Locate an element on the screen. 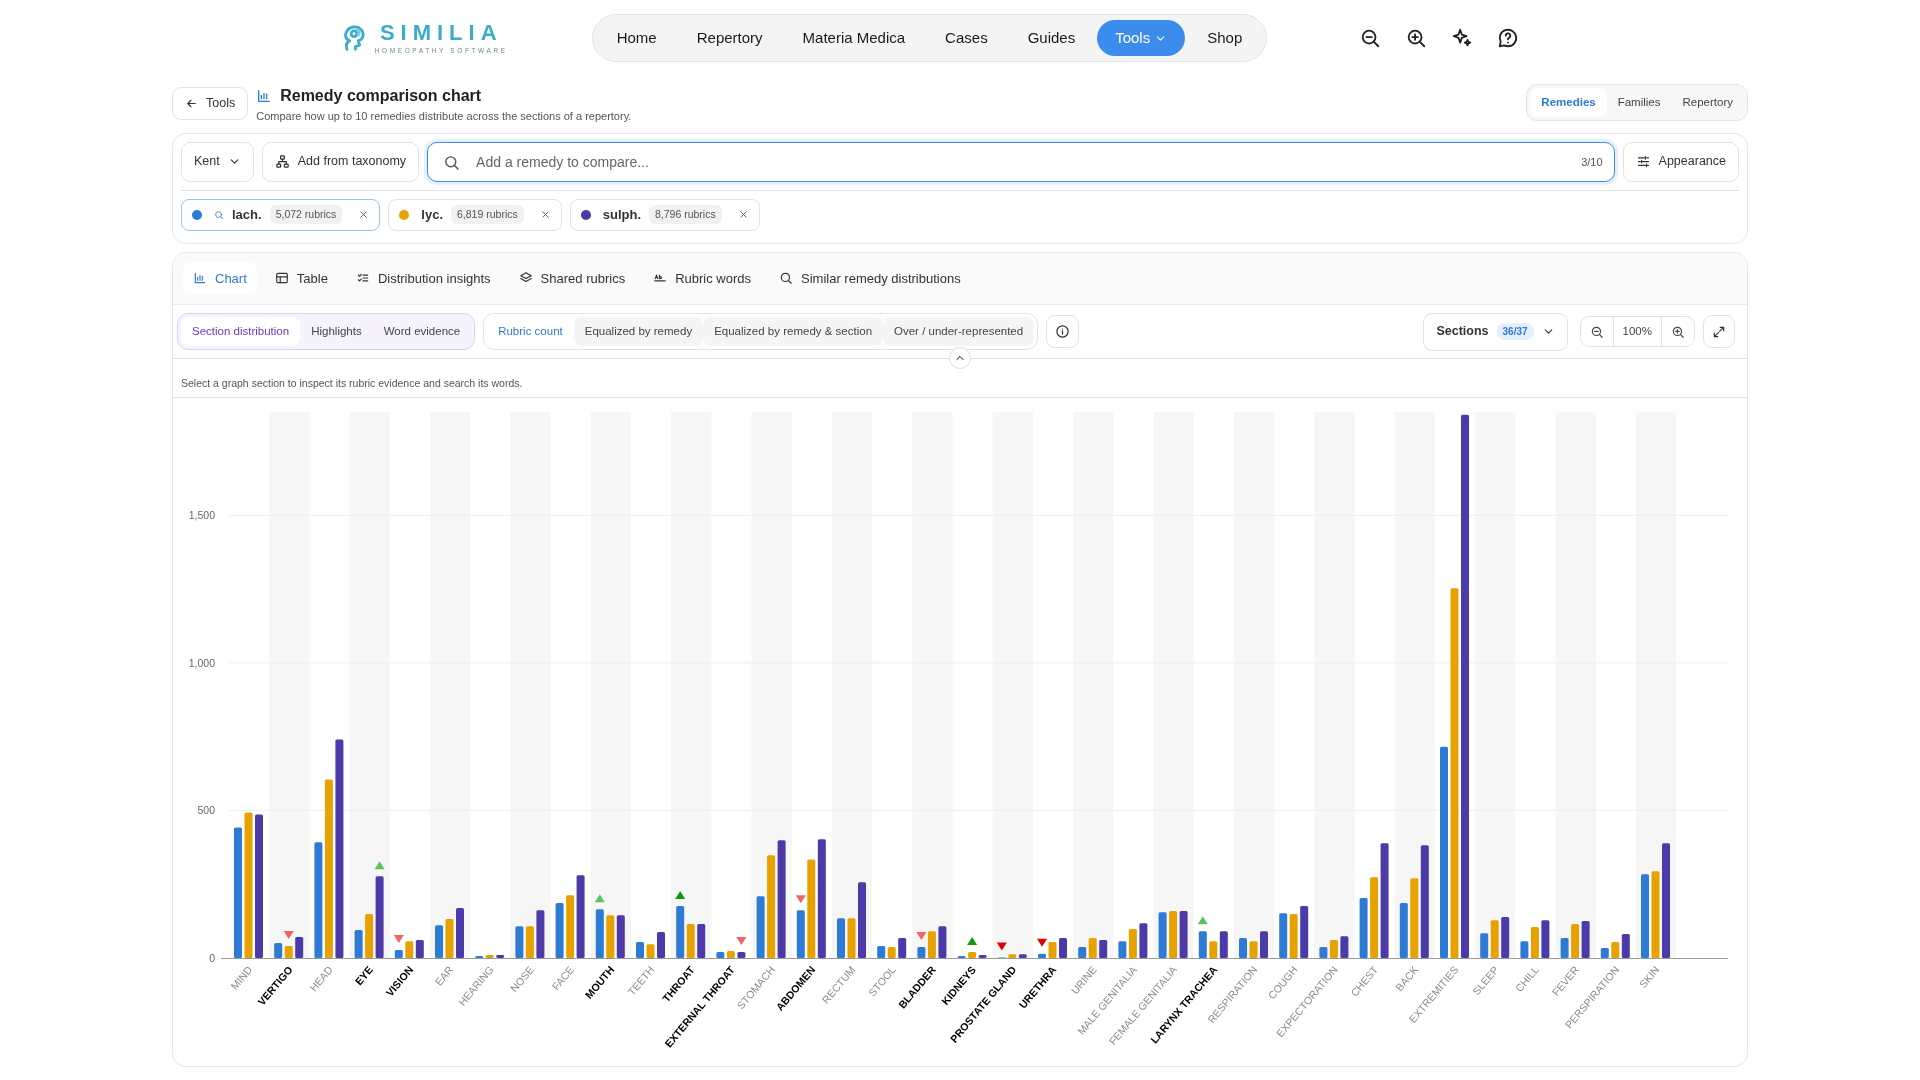  nav-link: Materia Medica is located at coordinates (854, 38).